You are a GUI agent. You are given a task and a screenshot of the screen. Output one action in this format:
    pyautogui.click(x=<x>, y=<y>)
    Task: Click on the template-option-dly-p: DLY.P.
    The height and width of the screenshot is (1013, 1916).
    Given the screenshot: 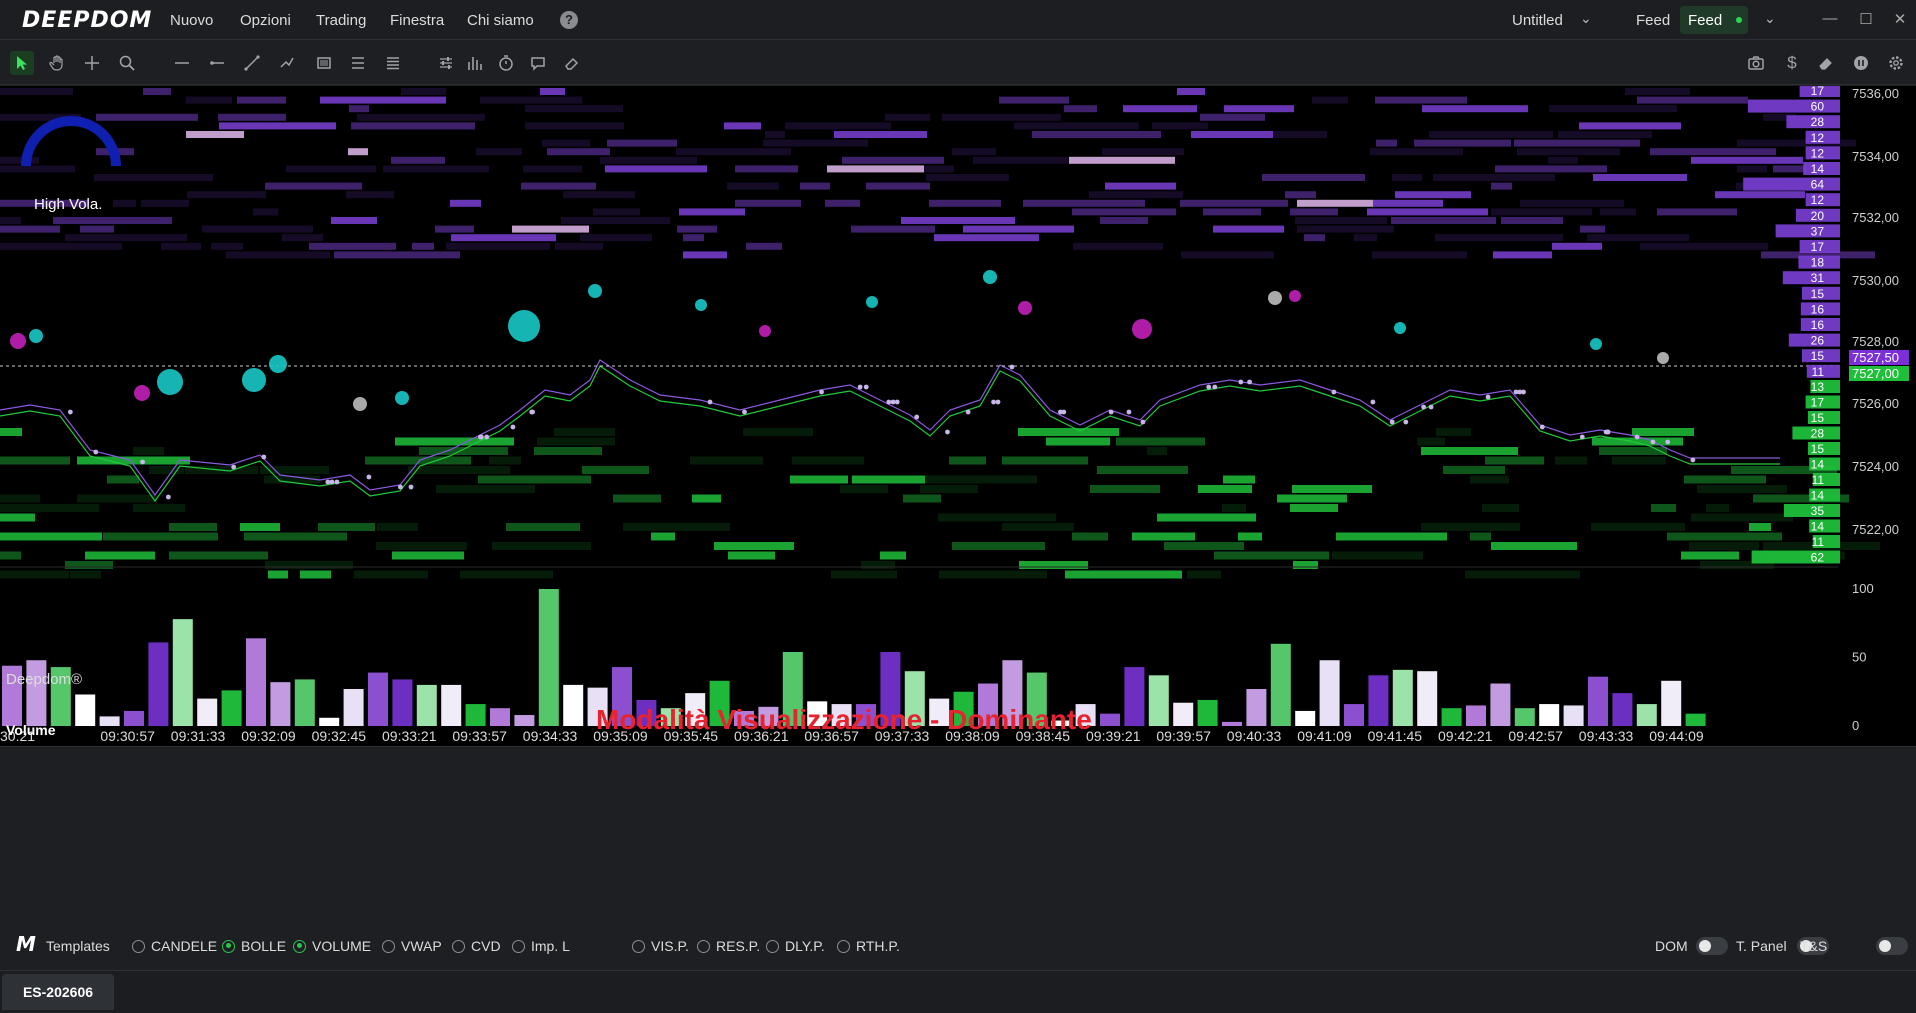 What is the action you would take?
    pyautogui.click(x=795, y=946)
    